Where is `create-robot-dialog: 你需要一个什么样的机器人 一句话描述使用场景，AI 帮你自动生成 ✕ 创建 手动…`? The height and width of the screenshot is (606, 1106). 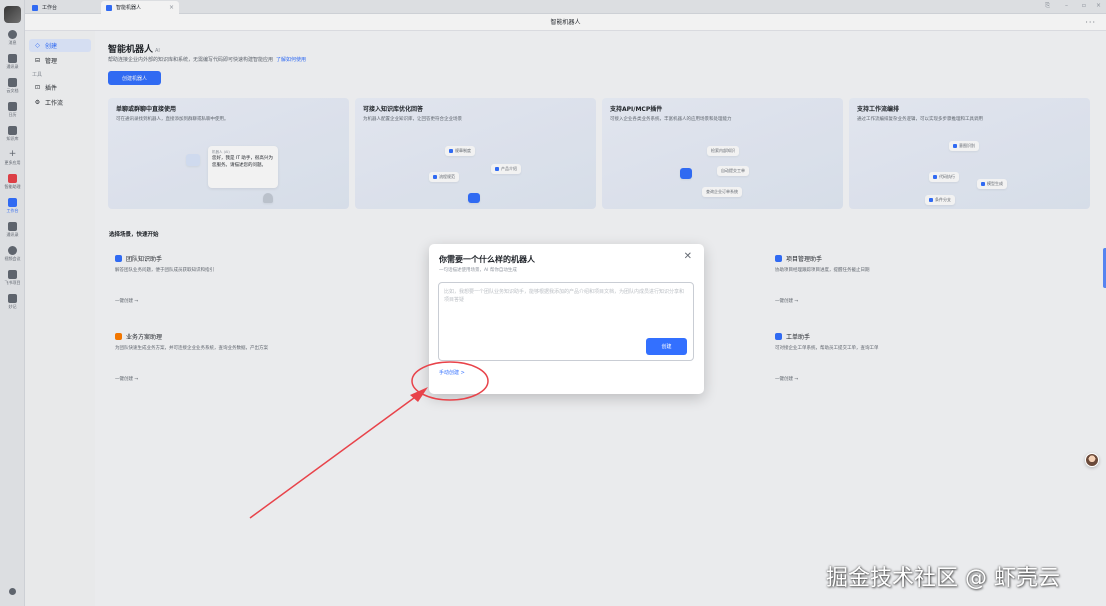 create-robot-dialog: 你需要一个什么样的机器人 一句话描述使用场景，AI 帮你自动生成 ✕ 创建 手动… is located at coordinates (566, 319).